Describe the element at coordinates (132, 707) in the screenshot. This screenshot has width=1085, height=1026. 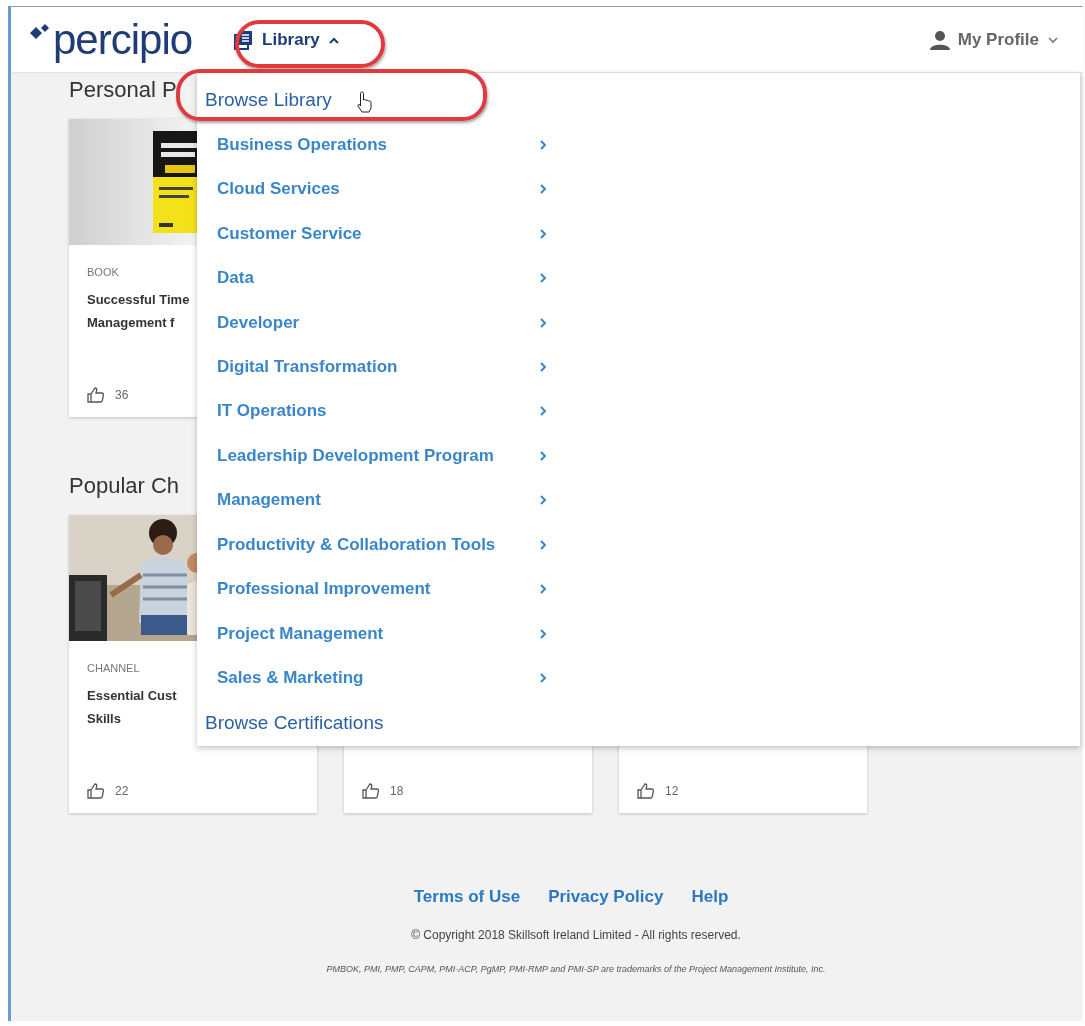
I see `card-title: Essential Cust Skills` at that location.